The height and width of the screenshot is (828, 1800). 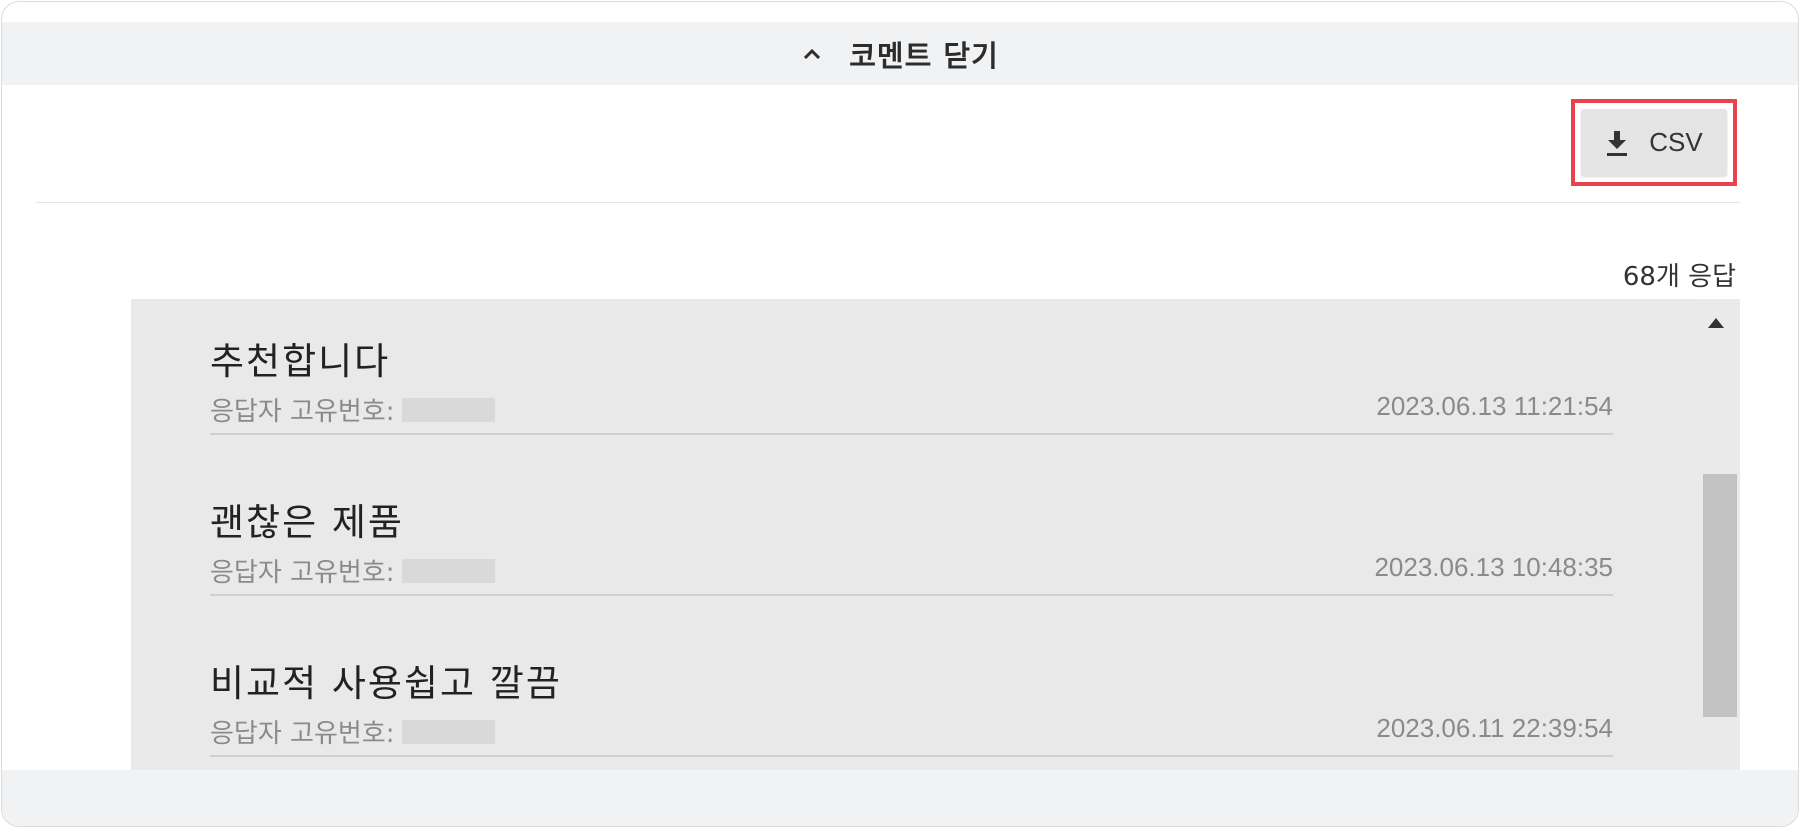 What do you see at coordinates (307, 522) in the screenshot?
I see `comment-text: 괜찮은 제품` at bounding box center [307, 522].